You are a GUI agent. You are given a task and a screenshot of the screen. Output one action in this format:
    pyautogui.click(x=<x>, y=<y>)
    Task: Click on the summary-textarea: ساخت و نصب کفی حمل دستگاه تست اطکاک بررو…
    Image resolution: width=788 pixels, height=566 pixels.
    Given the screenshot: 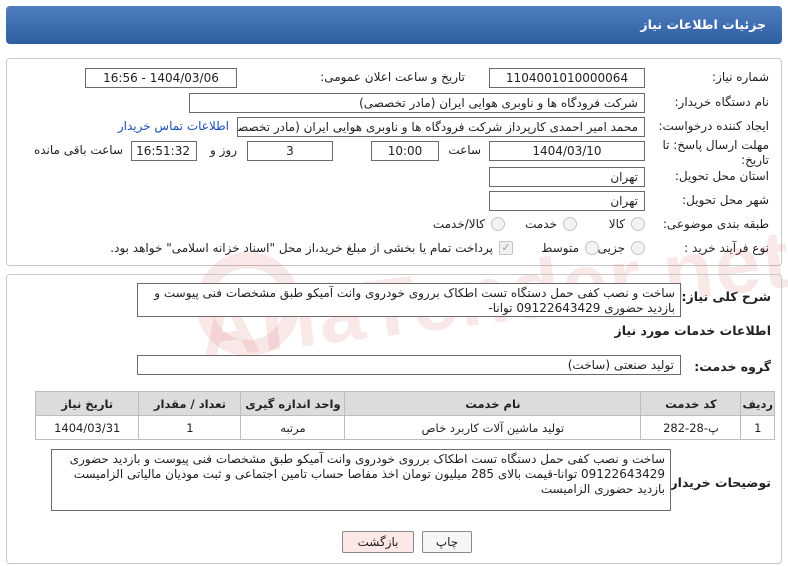 What is the action you would take?
    pyautogui.click(x=409, y=300)
    